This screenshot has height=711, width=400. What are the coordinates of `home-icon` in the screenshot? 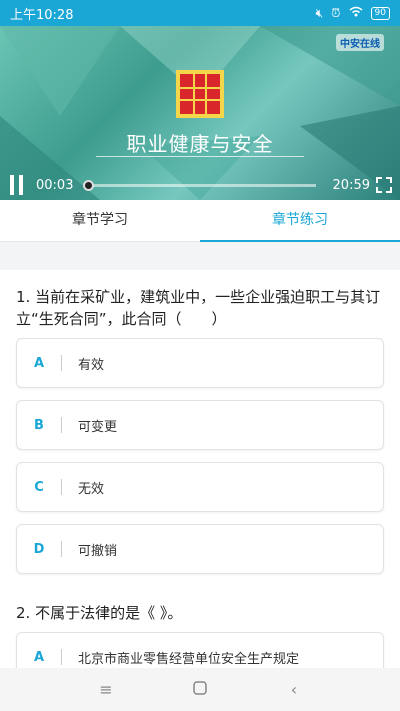 It's located at (200, 689).